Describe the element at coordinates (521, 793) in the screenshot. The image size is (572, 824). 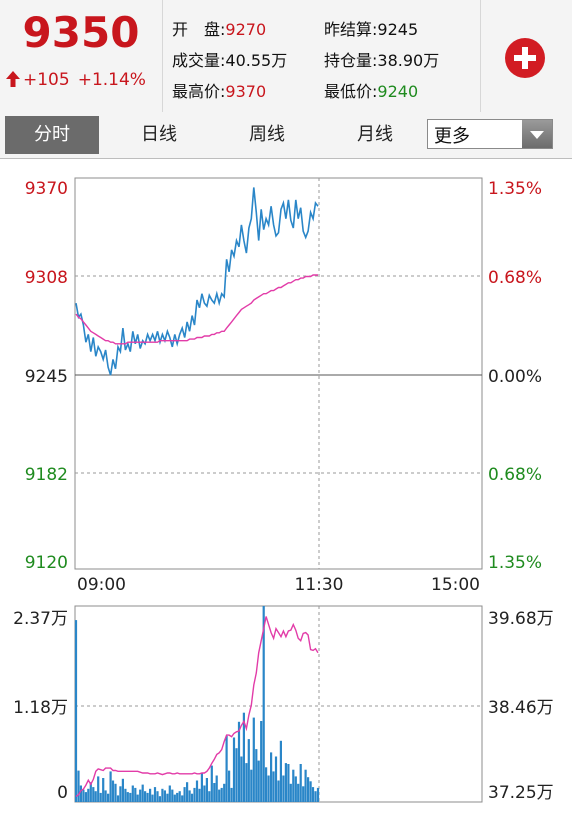
I see `oi-tick-label: 37.25万` at that location.